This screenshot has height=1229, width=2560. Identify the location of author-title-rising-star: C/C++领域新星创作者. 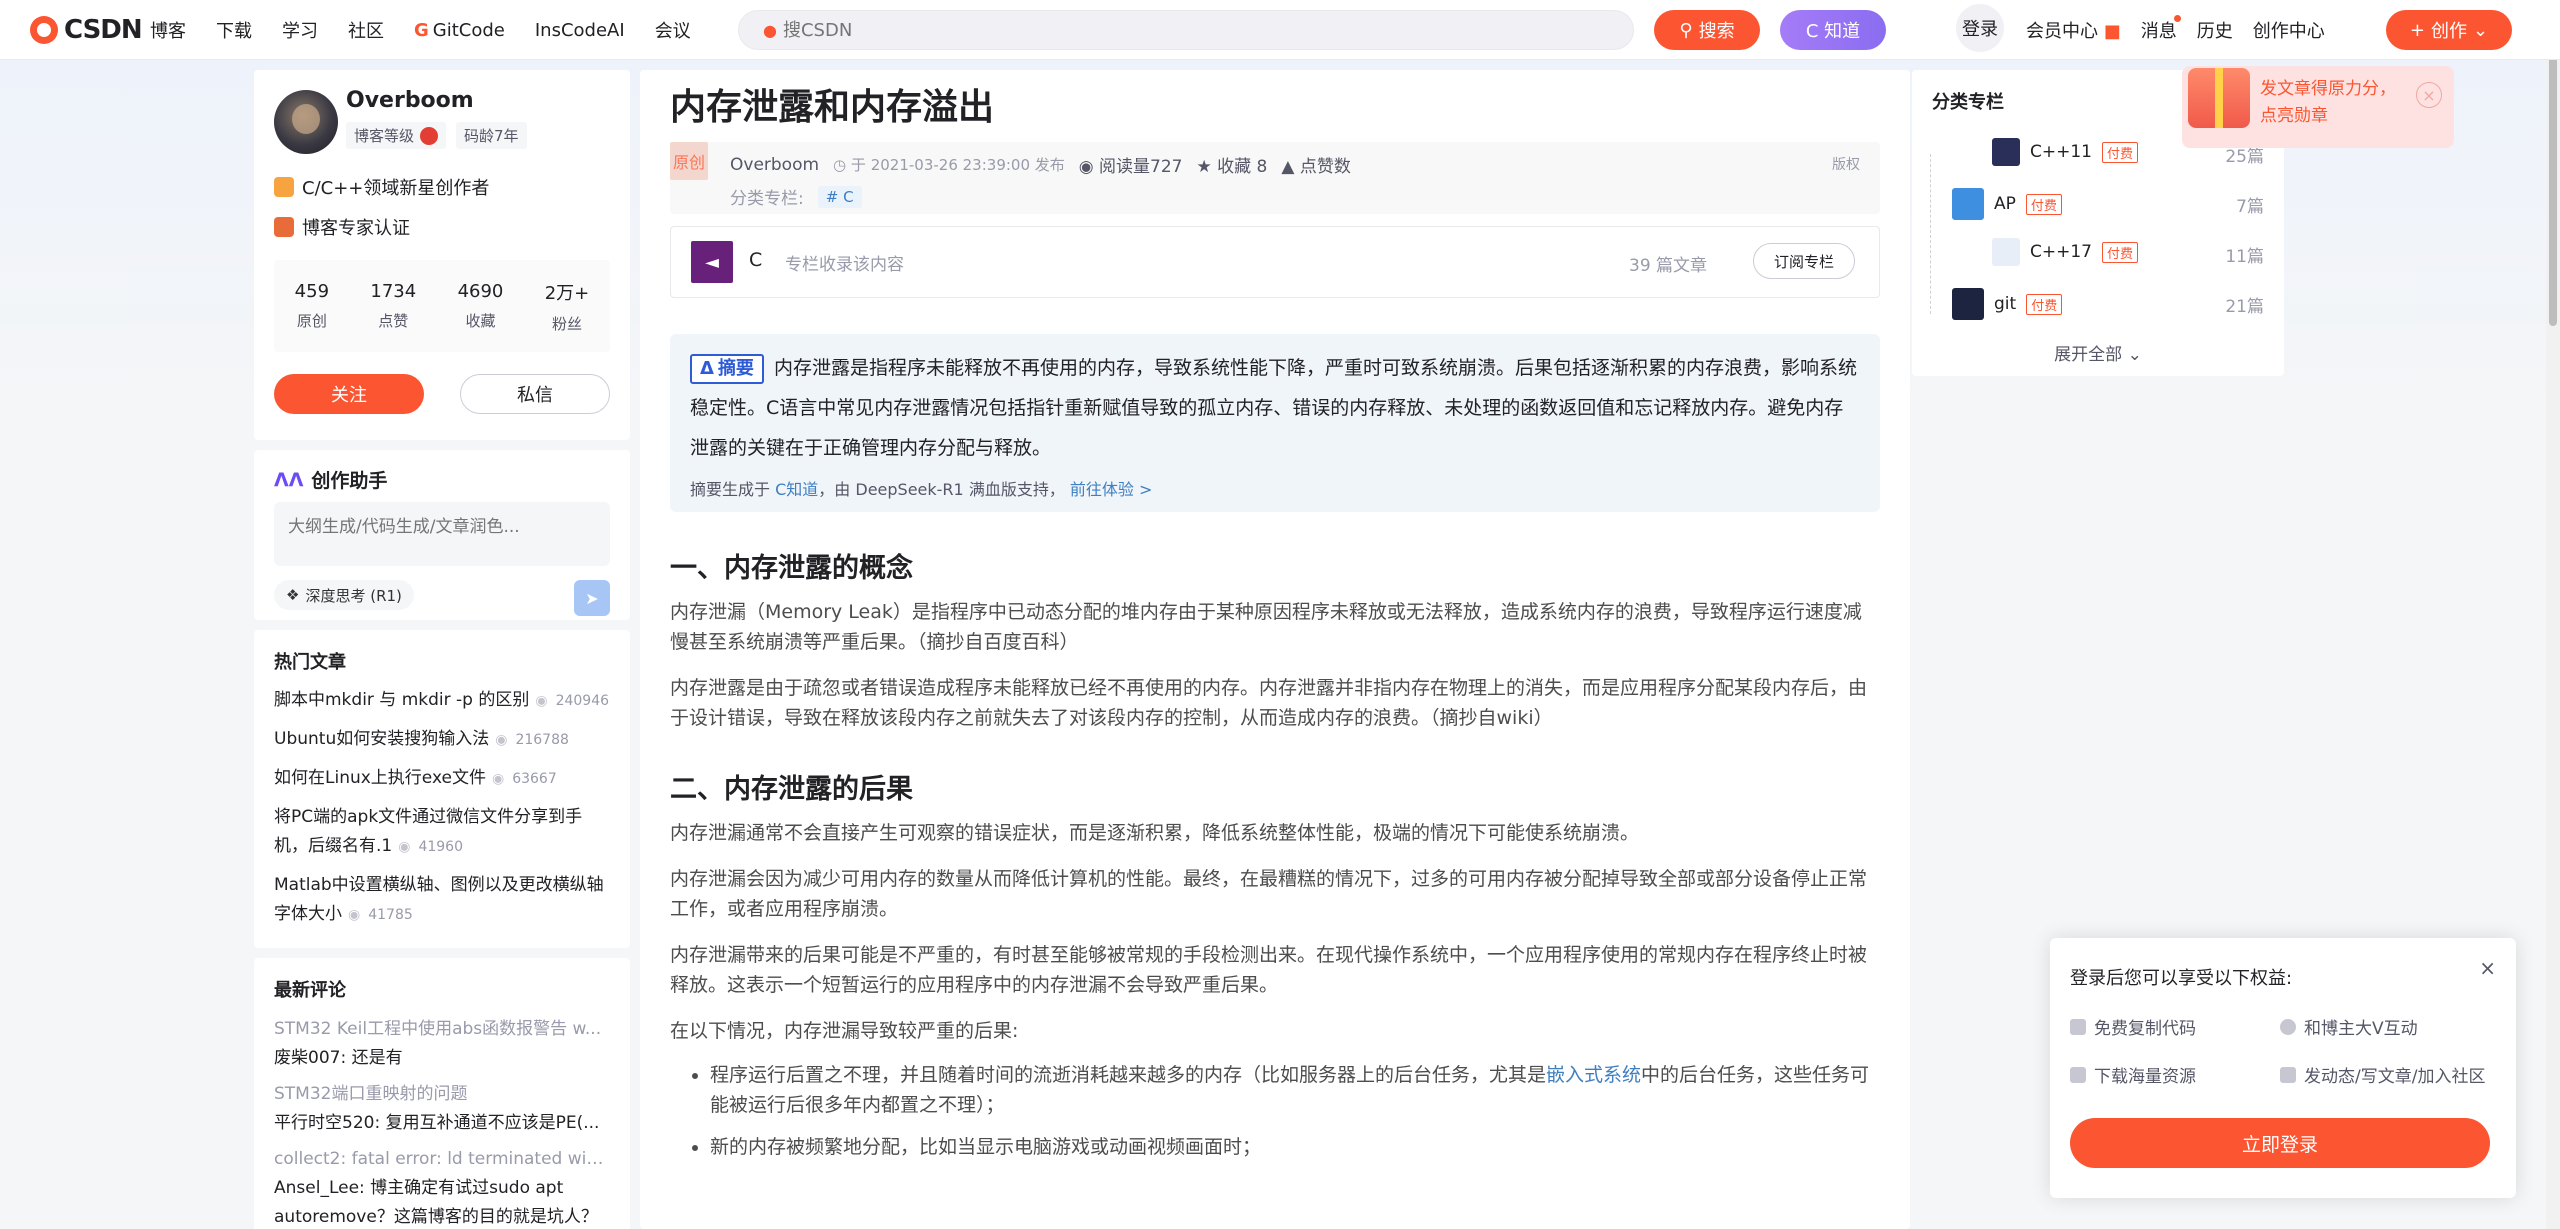
(381, 187).